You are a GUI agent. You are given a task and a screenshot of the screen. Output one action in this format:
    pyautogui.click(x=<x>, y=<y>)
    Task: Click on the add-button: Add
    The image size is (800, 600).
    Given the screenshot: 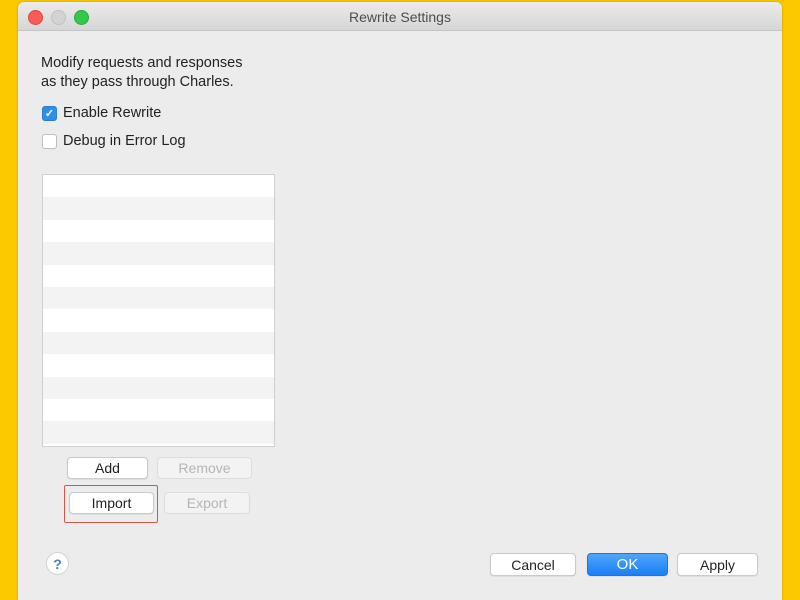 What is the action you would take?
    pyautogui.click(x=107, y=468)
    